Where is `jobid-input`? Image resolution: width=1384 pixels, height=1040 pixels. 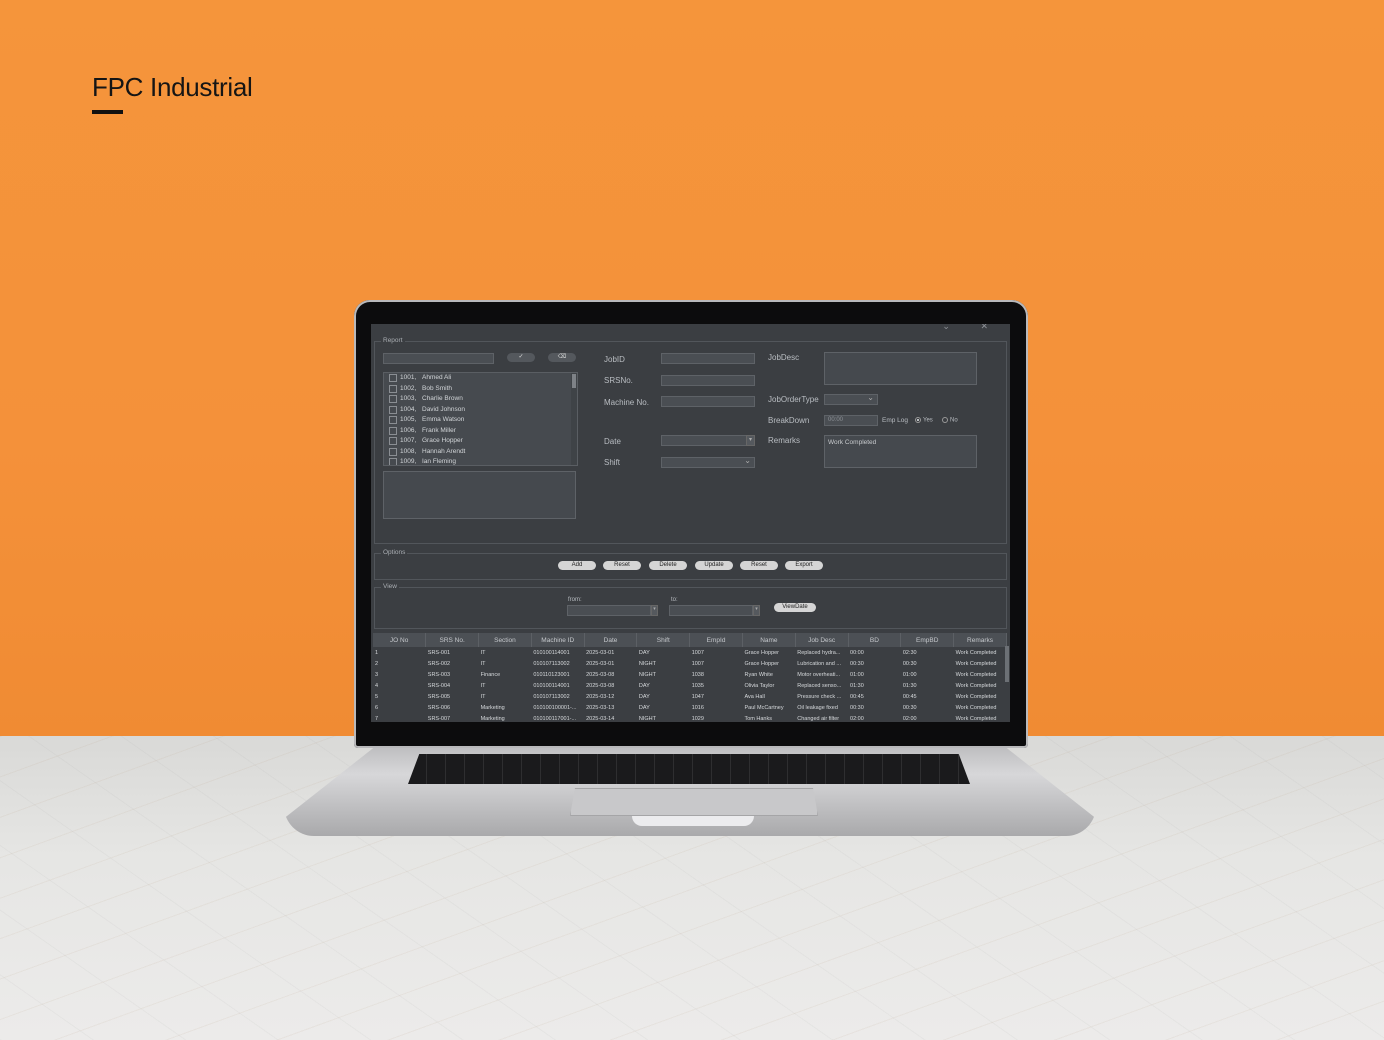 jobid-input is located at coordinates (708, 358).